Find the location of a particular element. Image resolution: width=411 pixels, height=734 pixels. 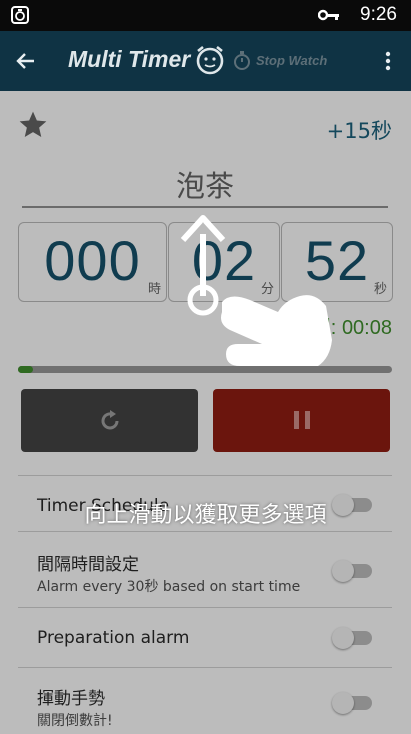

progress-fill is located at coordinates (25, 369).